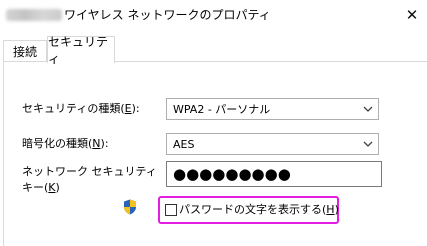  I want to click on tab-connection: 接続, so click(25, 51).